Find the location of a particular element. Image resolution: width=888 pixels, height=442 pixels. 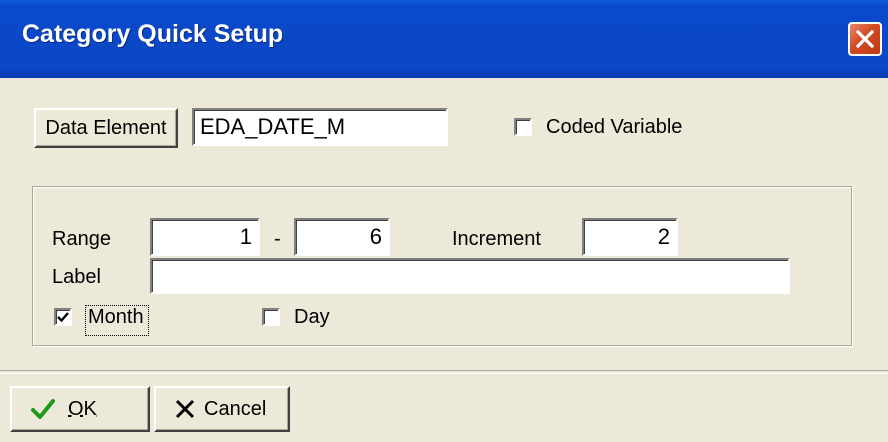

data-element-button-label: Data Element is located at coordinates (106, 127).